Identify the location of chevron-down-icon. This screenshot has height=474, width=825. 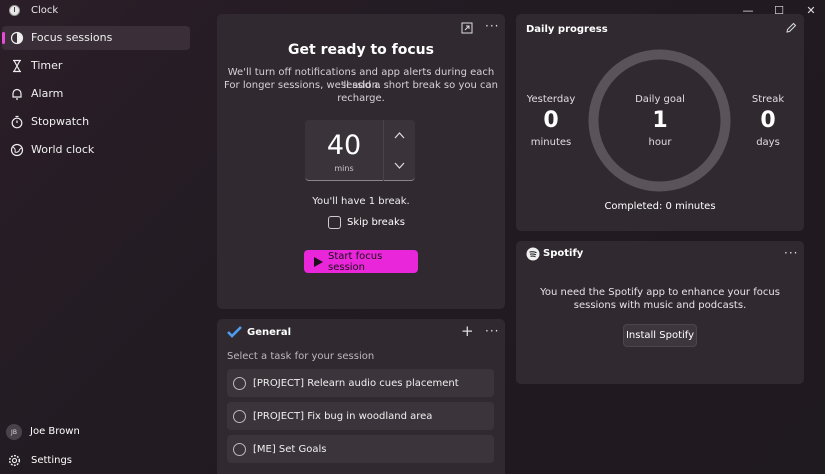
(399, 165).